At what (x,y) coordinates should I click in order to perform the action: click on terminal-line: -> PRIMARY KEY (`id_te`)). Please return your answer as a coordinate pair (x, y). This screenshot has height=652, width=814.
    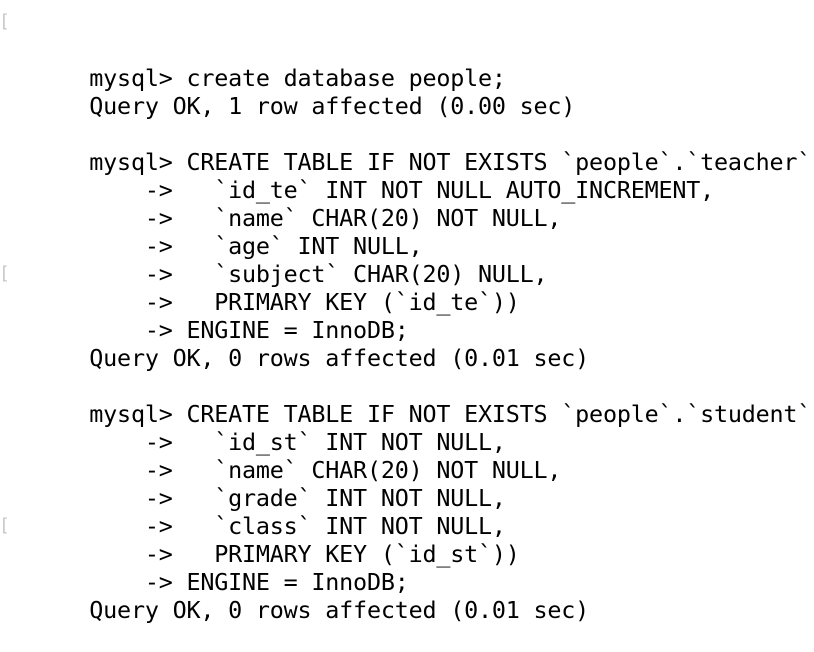
    Looking at the image, I should click on (406, 274).